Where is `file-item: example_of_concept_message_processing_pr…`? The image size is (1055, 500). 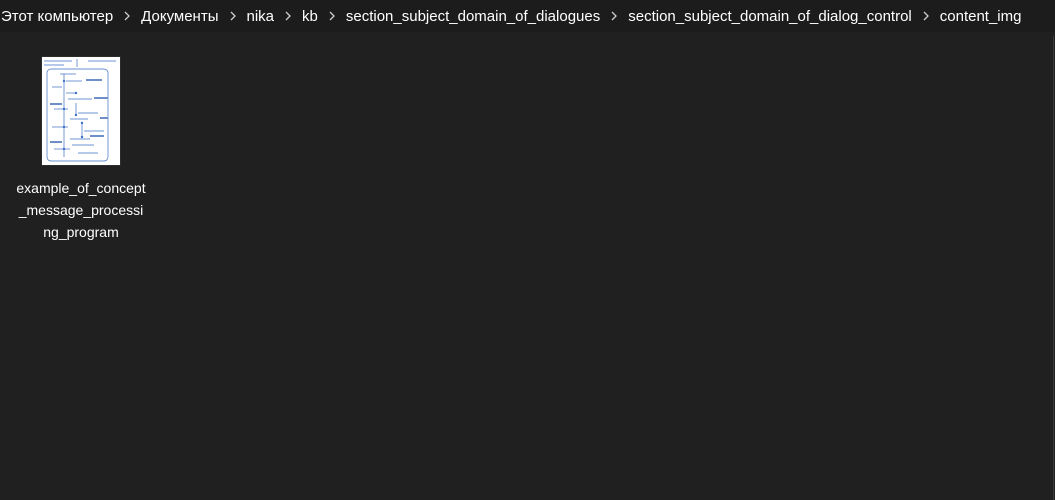 file-item: example_of_concept_message_processing_pr… is located at coordinates (81, 147).